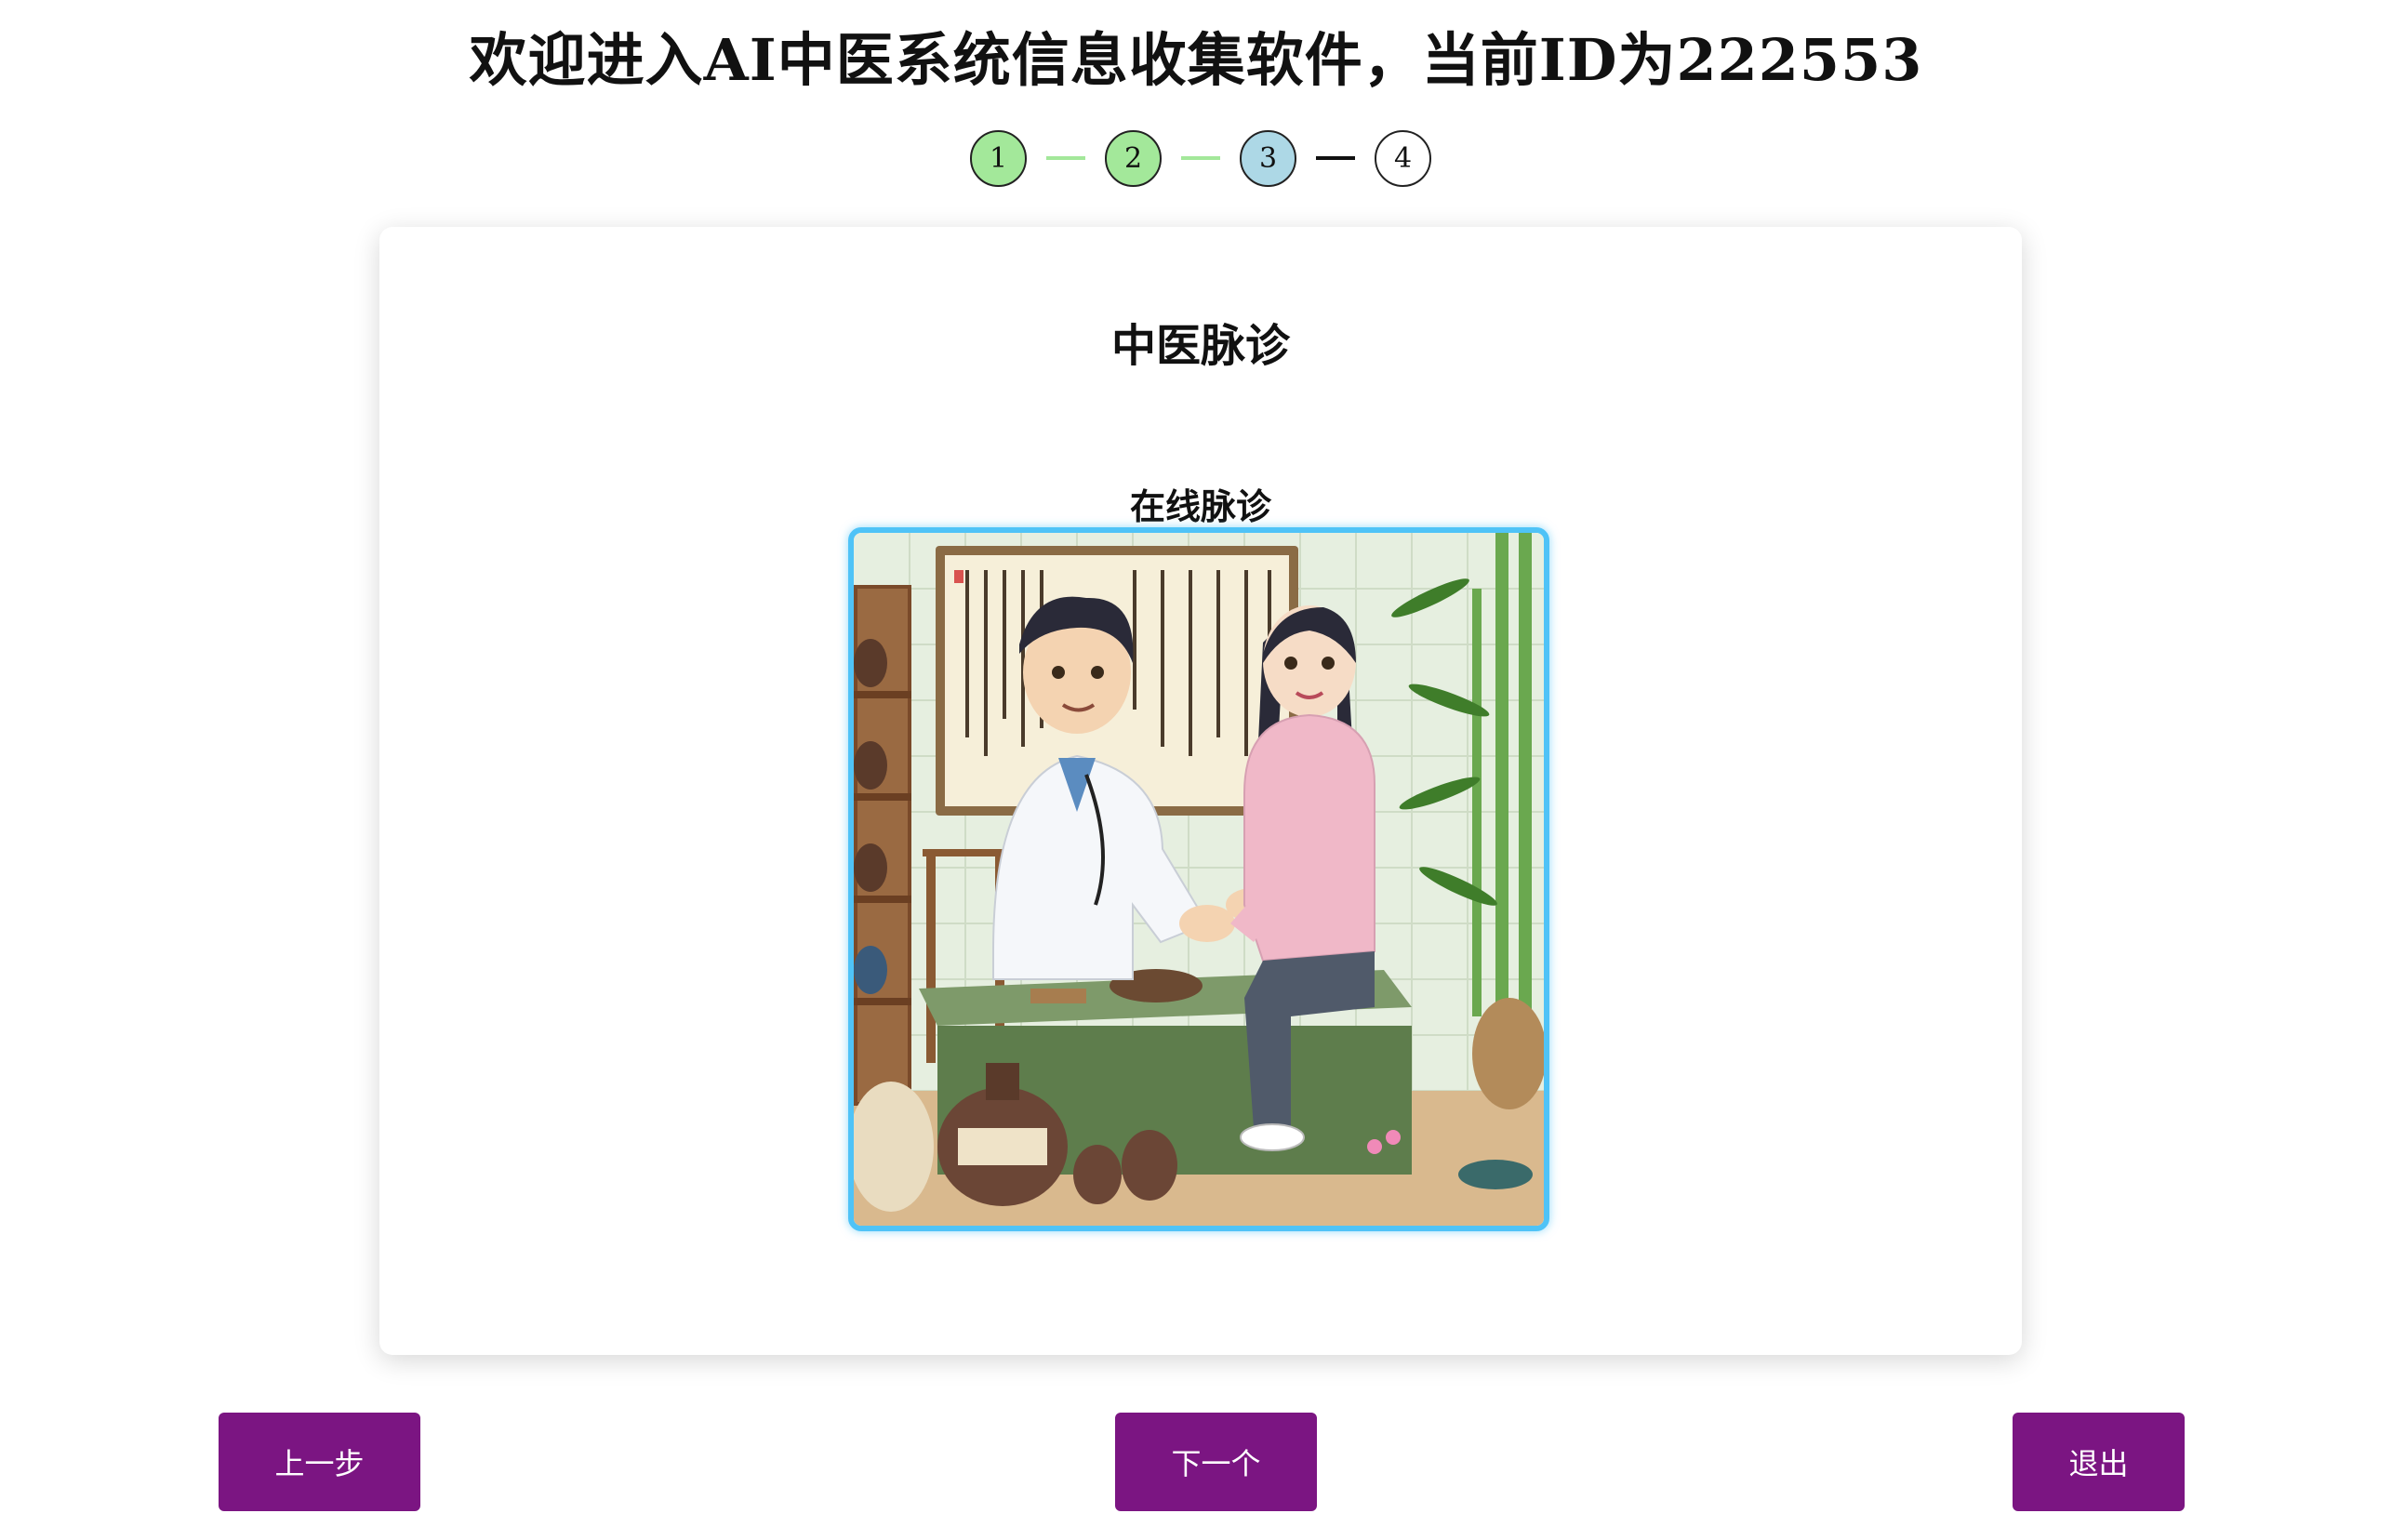 This screenshot has height=1540, width=2392. I want to click on step-4: 4, so click(1403, 158).